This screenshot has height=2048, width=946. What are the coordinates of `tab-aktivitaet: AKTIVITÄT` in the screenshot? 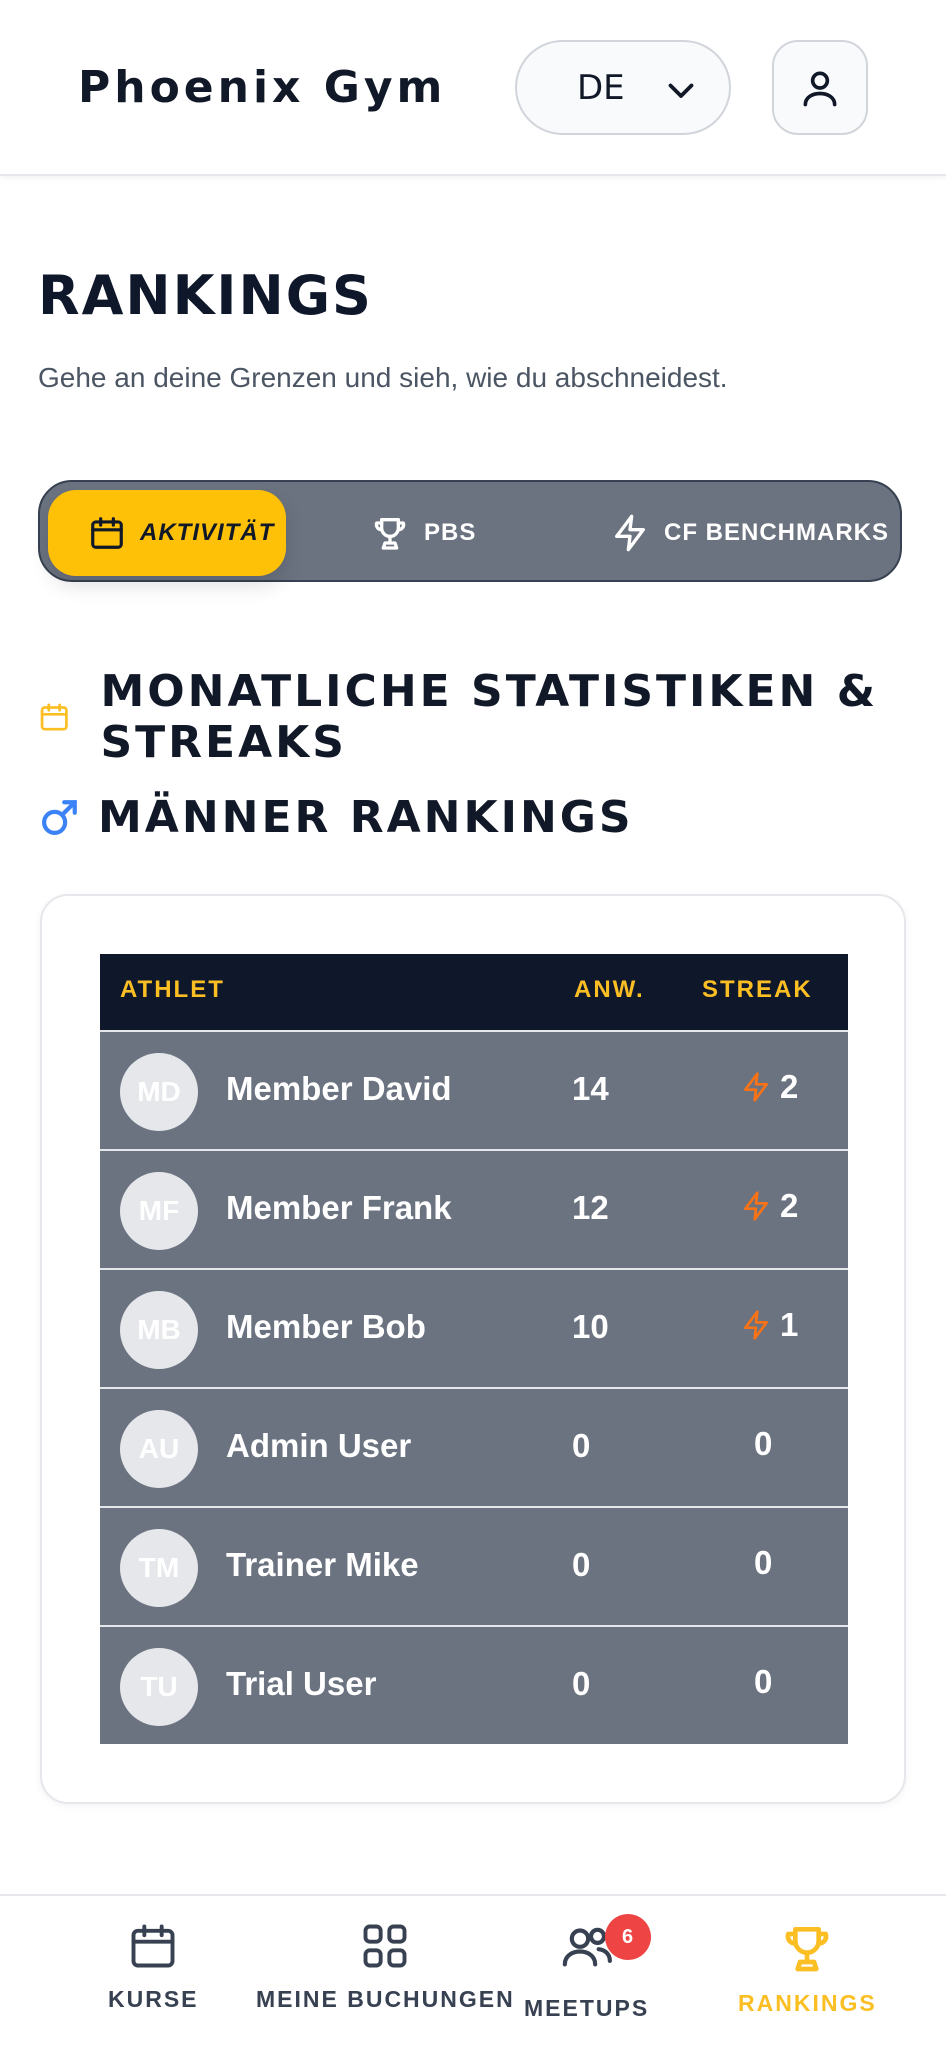 It's located at (167, 533).